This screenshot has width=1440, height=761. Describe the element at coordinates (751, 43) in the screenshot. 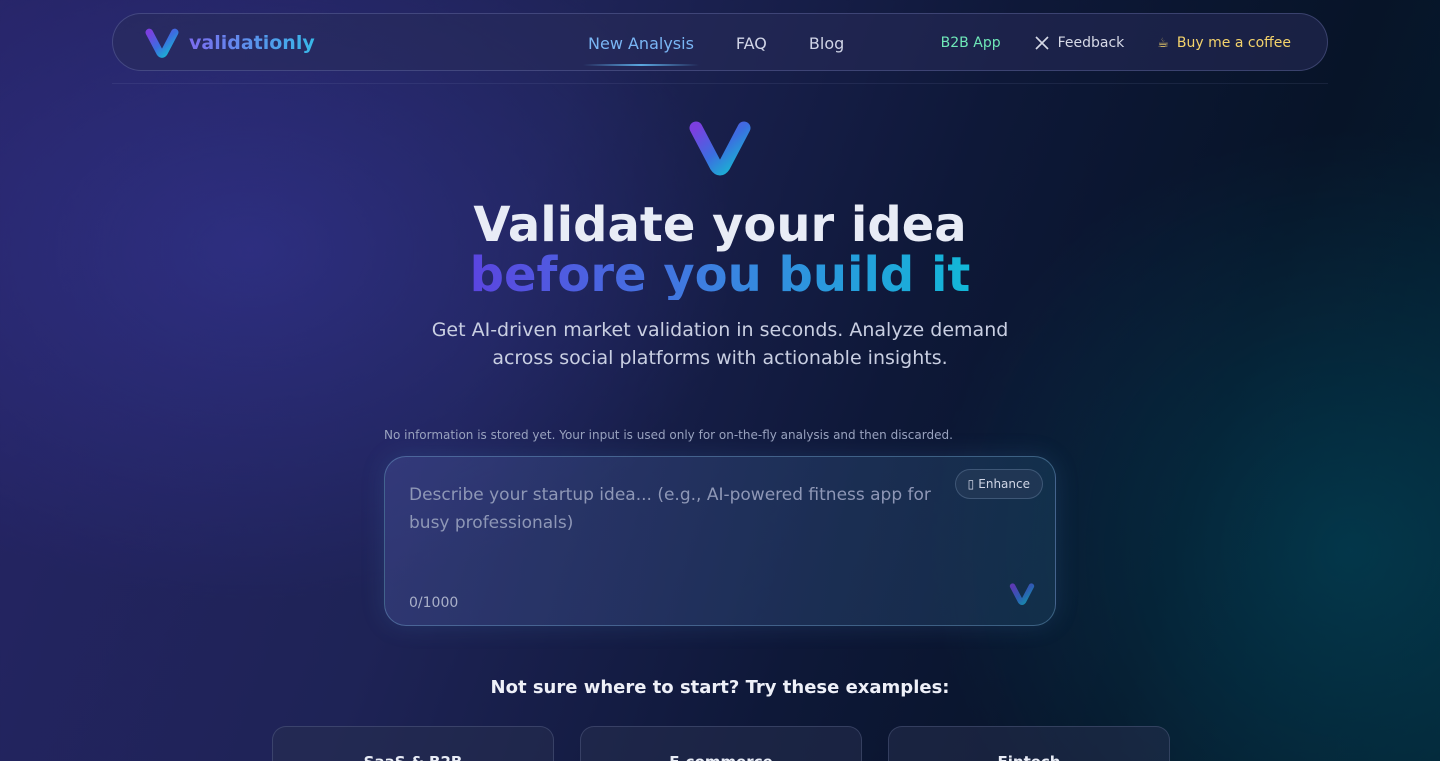

I see `nav-faq: FAQ` at that location.